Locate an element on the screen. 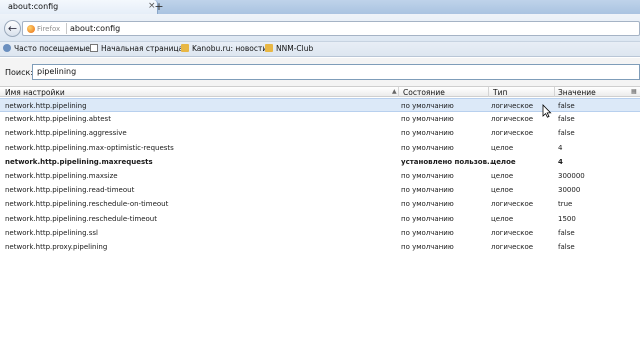 Image resolution: width=640 pixels, height=360 pixels. pref-name: network.http.pipelining.maxsize is located at coordinates (61, 175).